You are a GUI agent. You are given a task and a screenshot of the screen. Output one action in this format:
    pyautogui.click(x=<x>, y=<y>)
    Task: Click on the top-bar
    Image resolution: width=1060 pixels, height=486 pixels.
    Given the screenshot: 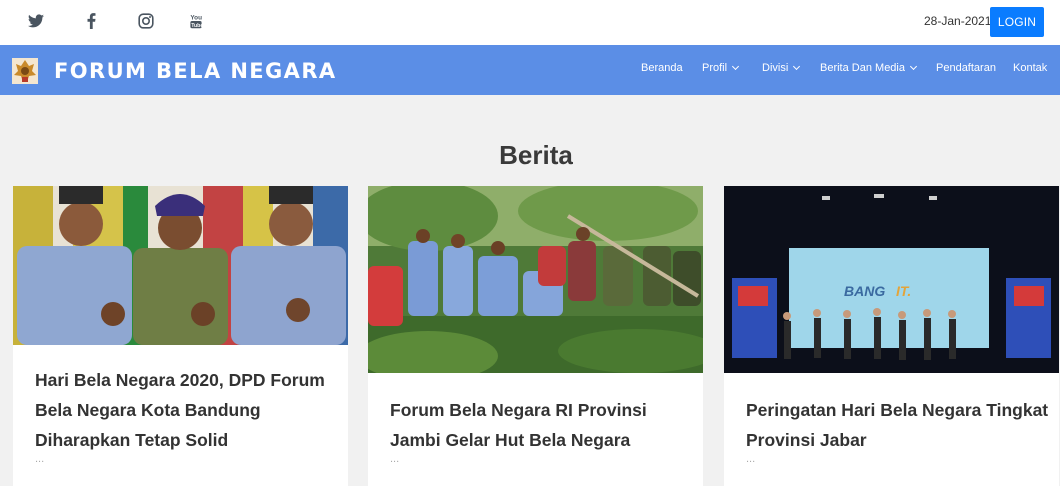 What is the action you would take?
    pyautogui.click(x=530, y=22)
    